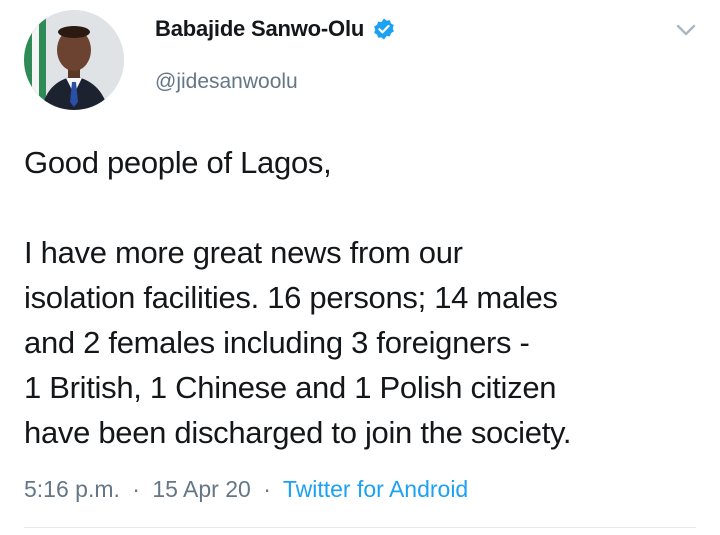 The width and height of the screenshot is (720, 535). What do you see at coordinates (375, 489) in the screenshot?
I see `tweet-source-link: Twitter for Android` at bounding box center [375, 489].